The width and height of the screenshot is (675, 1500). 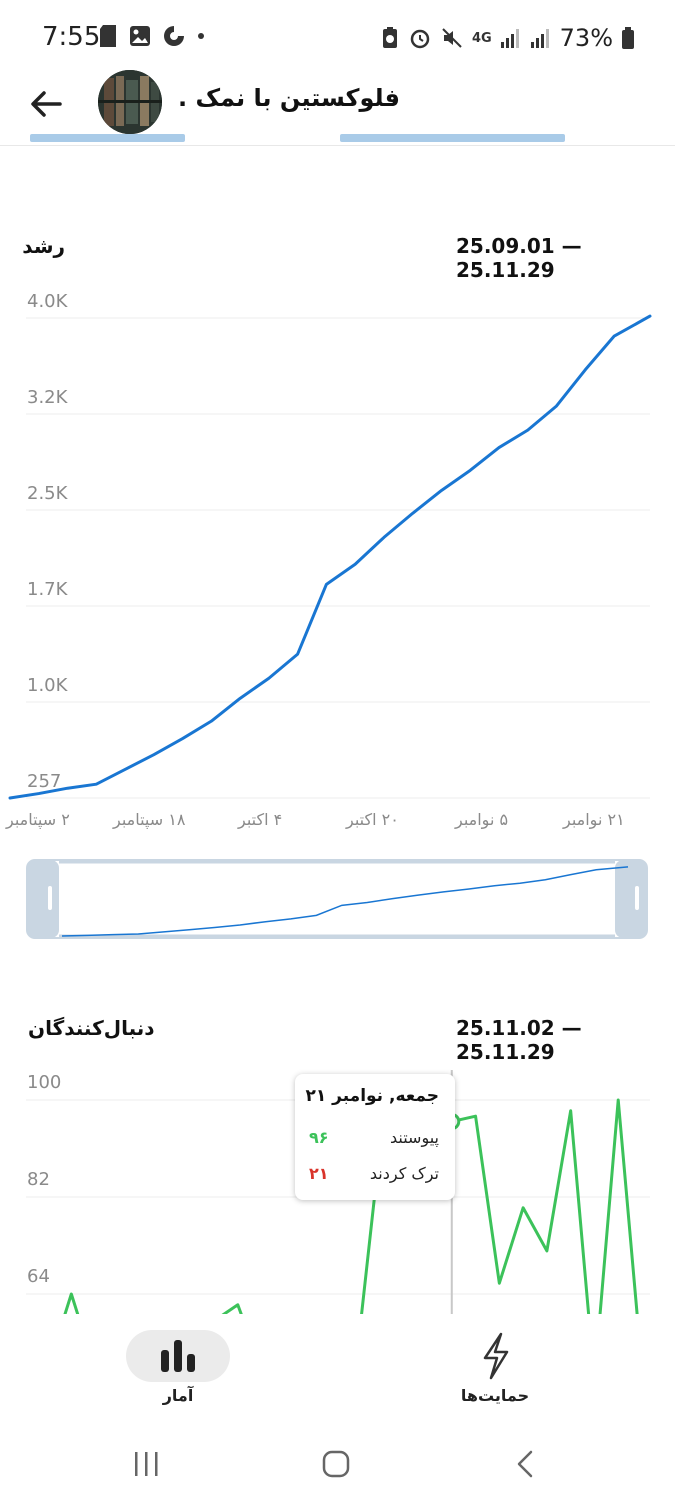 I want to click on followers-ytick-1: 82, so click(x=38, y=1179).